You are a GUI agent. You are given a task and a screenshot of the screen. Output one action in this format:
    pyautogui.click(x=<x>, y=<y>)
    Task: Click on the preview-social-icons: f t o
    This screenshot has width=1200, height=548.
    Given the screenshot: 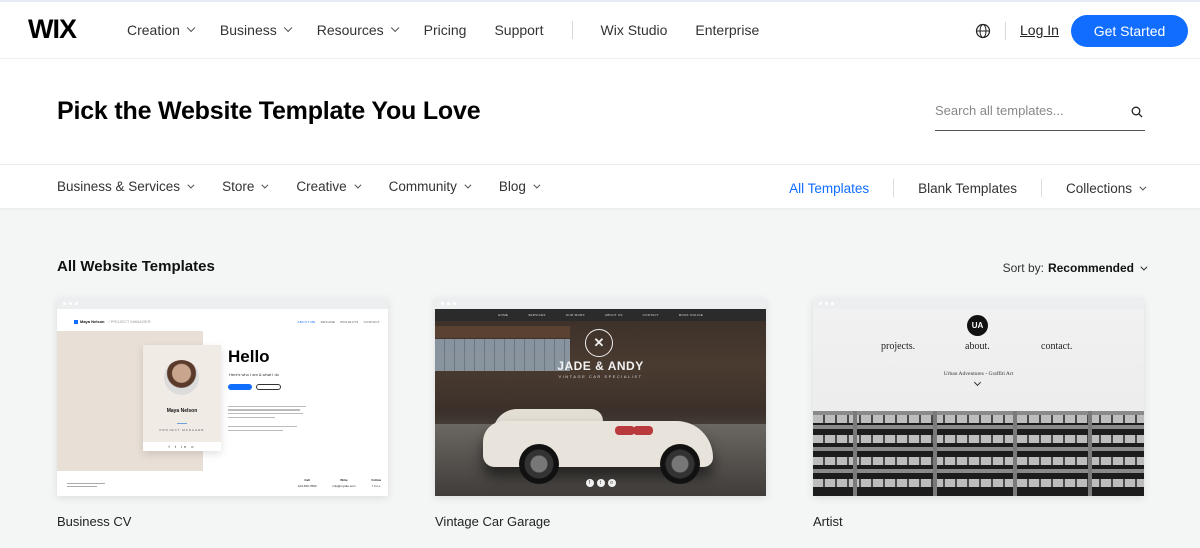 What is the action you would take?
    pyautogui.click(x=600, y=483)
    